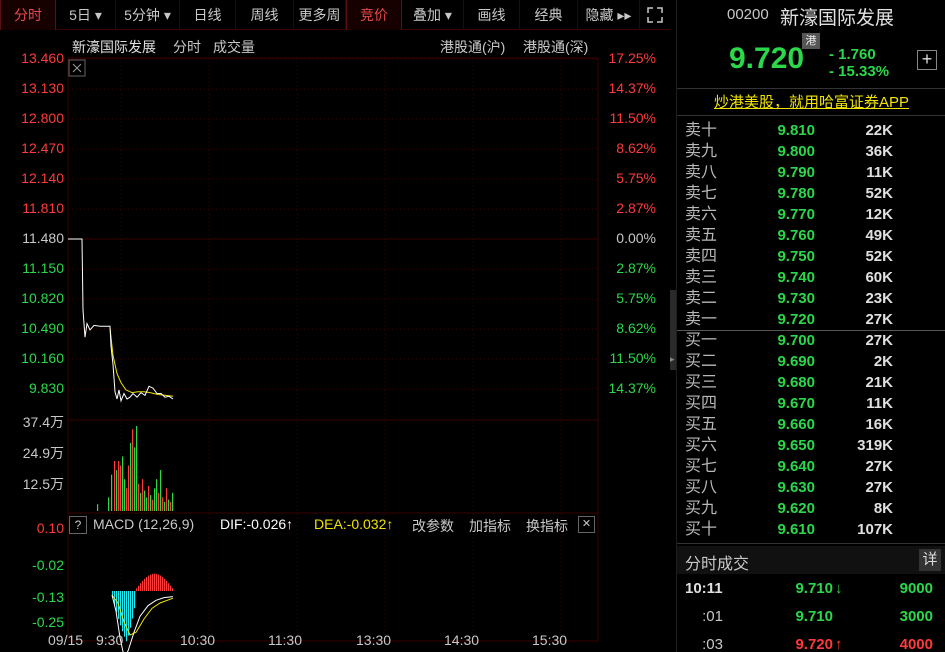  Describe the element at coordinates (148, 15) in the screenshot. I see `tab-5min: 5分钟 ▾` at that location.